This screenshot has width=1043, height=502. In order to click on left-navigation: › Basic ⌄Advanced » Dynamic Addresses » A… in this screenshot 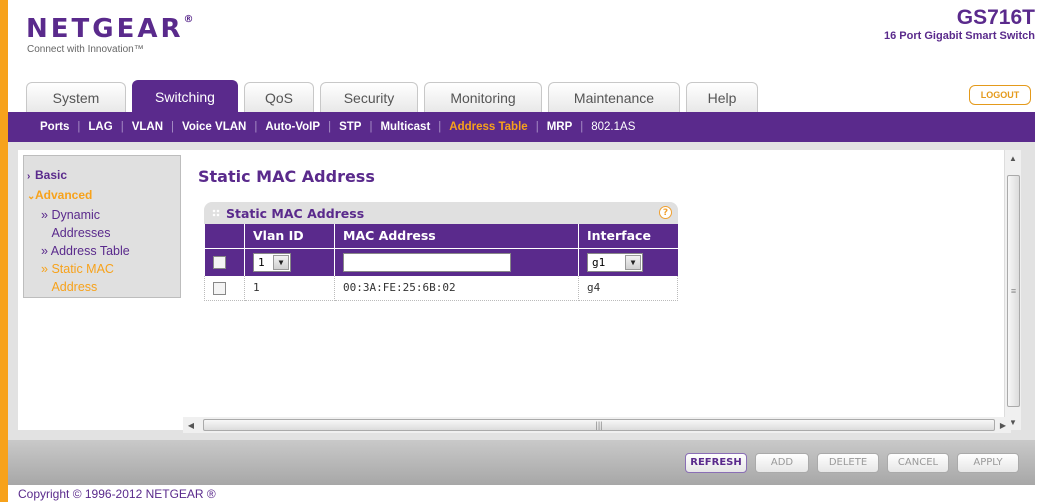, I will do `click(102, 226)`.